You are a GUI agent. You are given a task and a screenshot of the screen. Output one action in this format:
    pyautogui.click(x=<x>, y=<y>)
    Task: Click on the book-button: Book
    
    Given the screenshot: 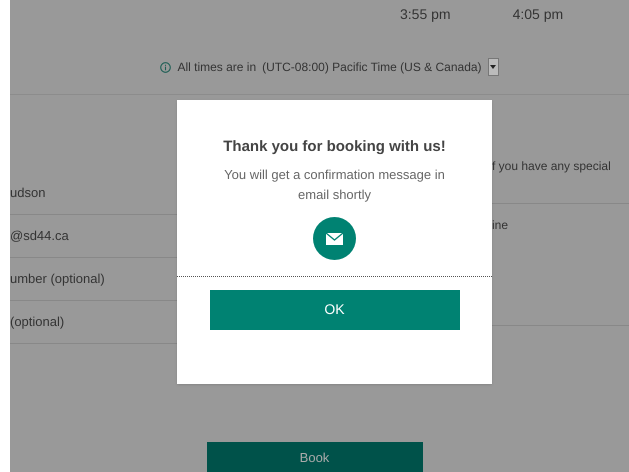 What is the action you would take?
    pyautogui.click(x=314, y=457)
    